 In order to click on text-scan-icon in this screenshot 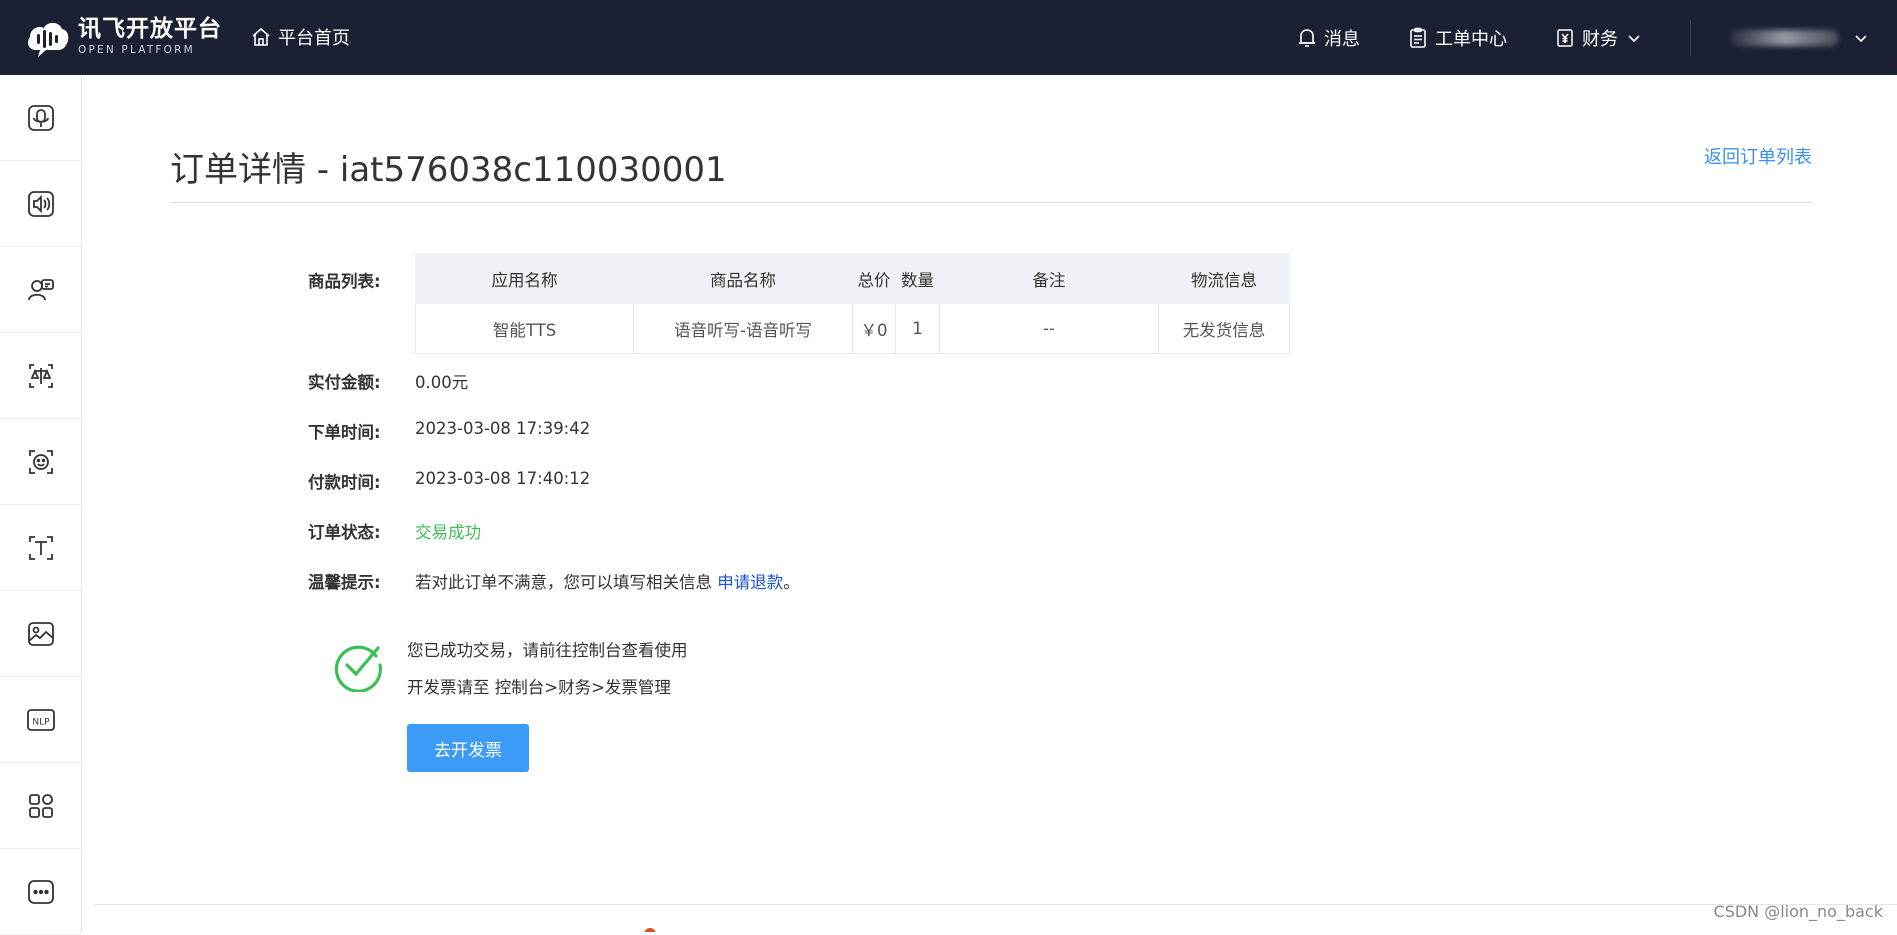, I will do `click(40, 547)`.